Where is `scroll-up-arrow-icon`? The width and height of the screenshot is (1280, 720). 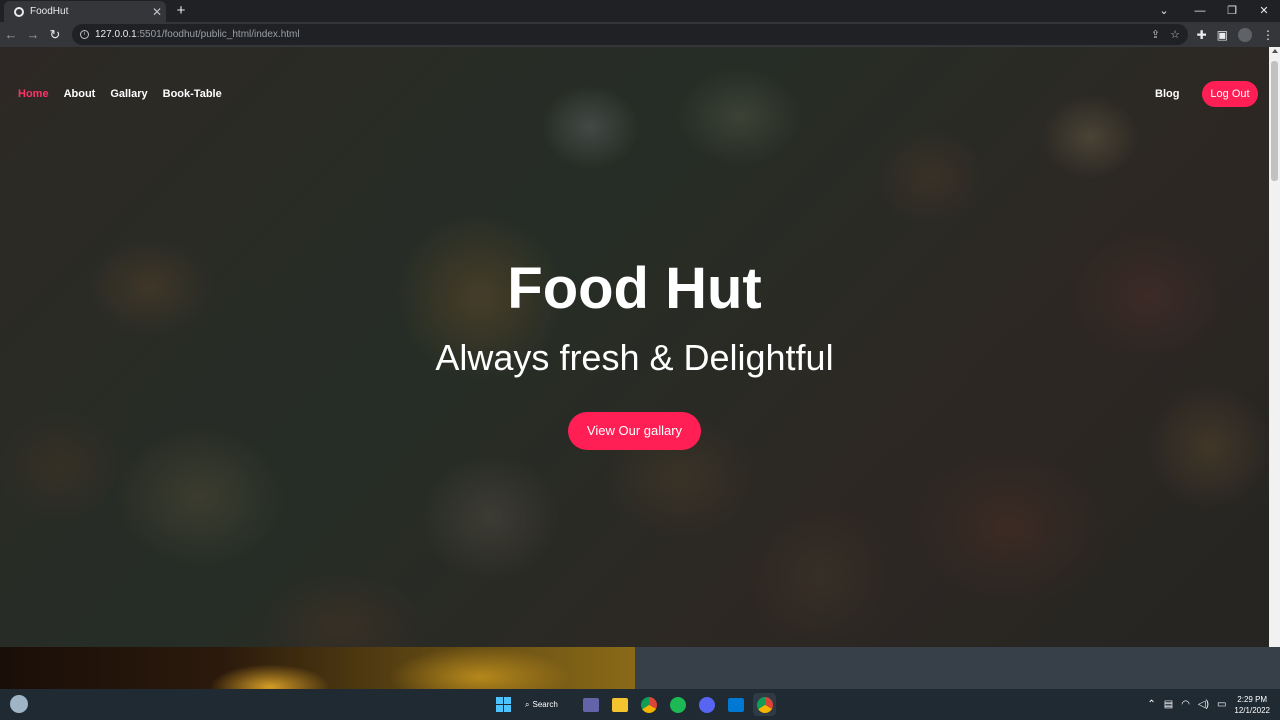 scroll-up-arrow-icon is located at coordinates (1275, 51).